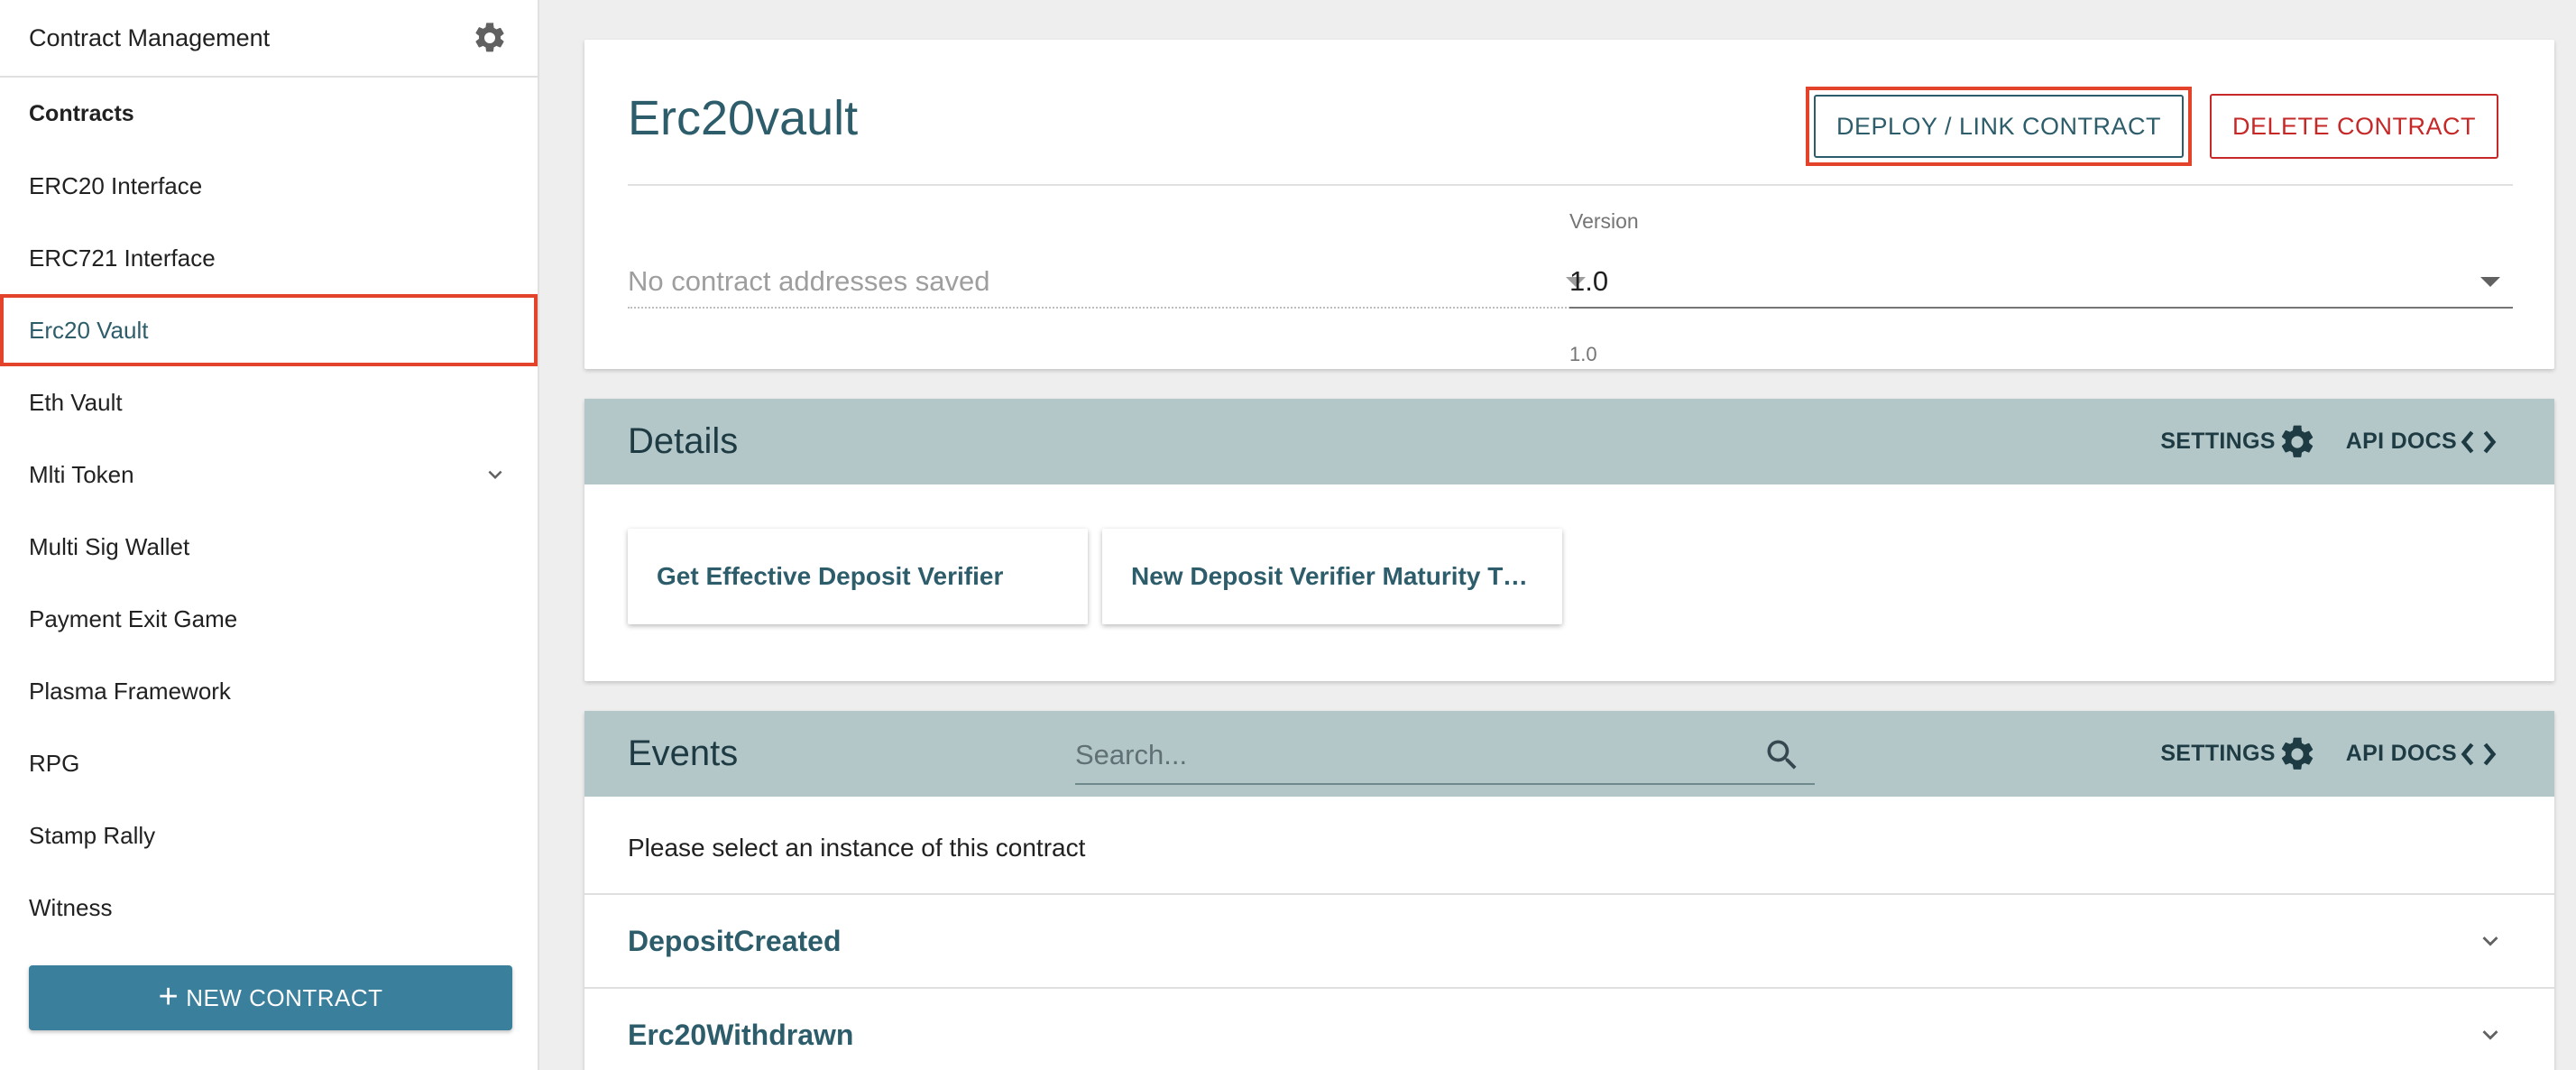  Describe the element at coordinates (743, 118) in the screenshot. I see `contract-title: Erc20vault` at that location.